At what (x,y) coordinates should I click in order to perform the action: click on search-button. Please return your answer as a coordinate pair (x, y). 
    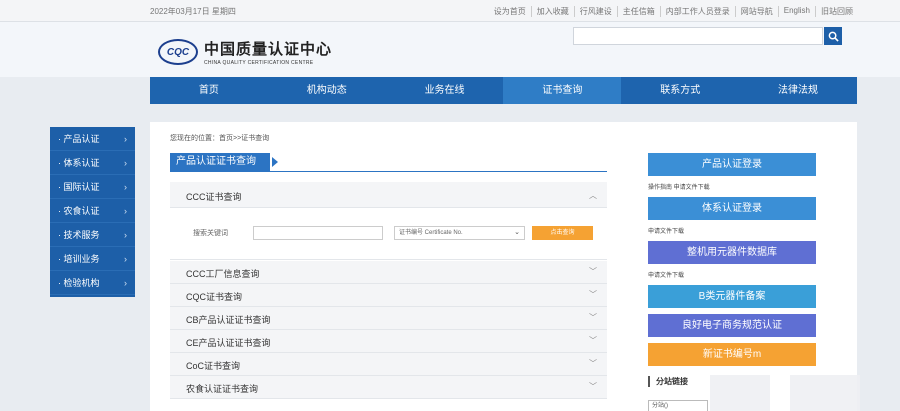
    Looking at the image, I should click on (833, 36).